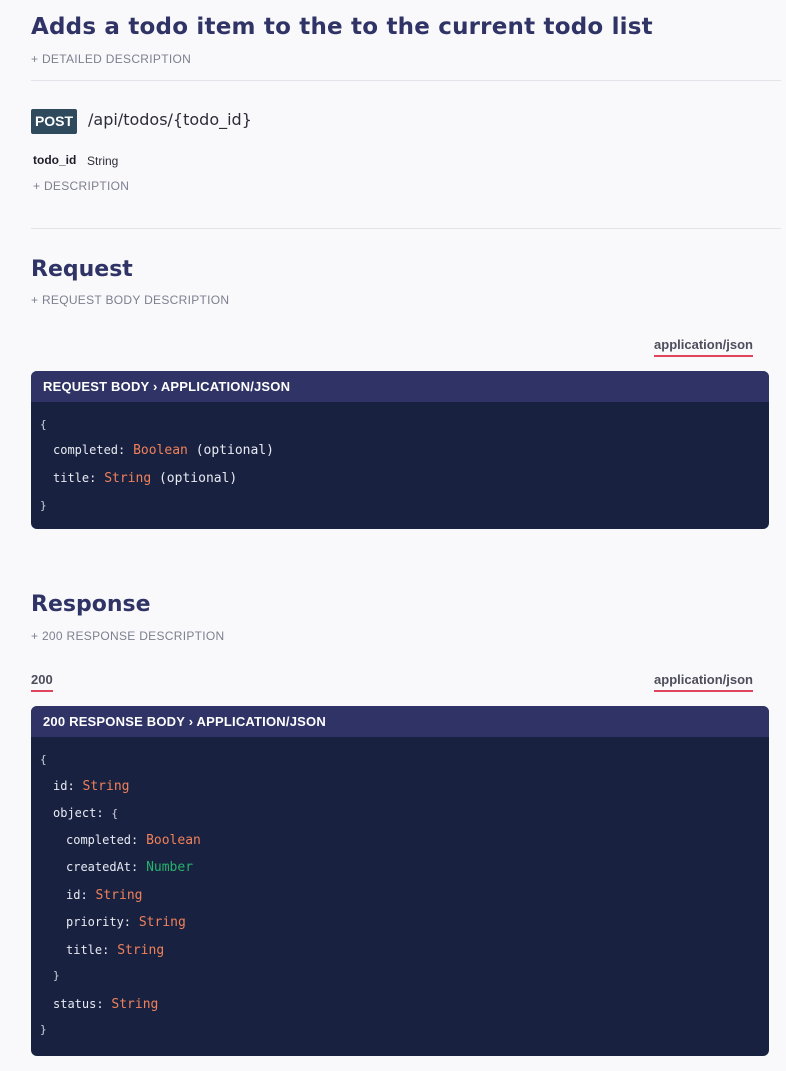 The height and width of the screenshot is (1071, 786). I want to click on field-key: status:, so click(78, 1004).